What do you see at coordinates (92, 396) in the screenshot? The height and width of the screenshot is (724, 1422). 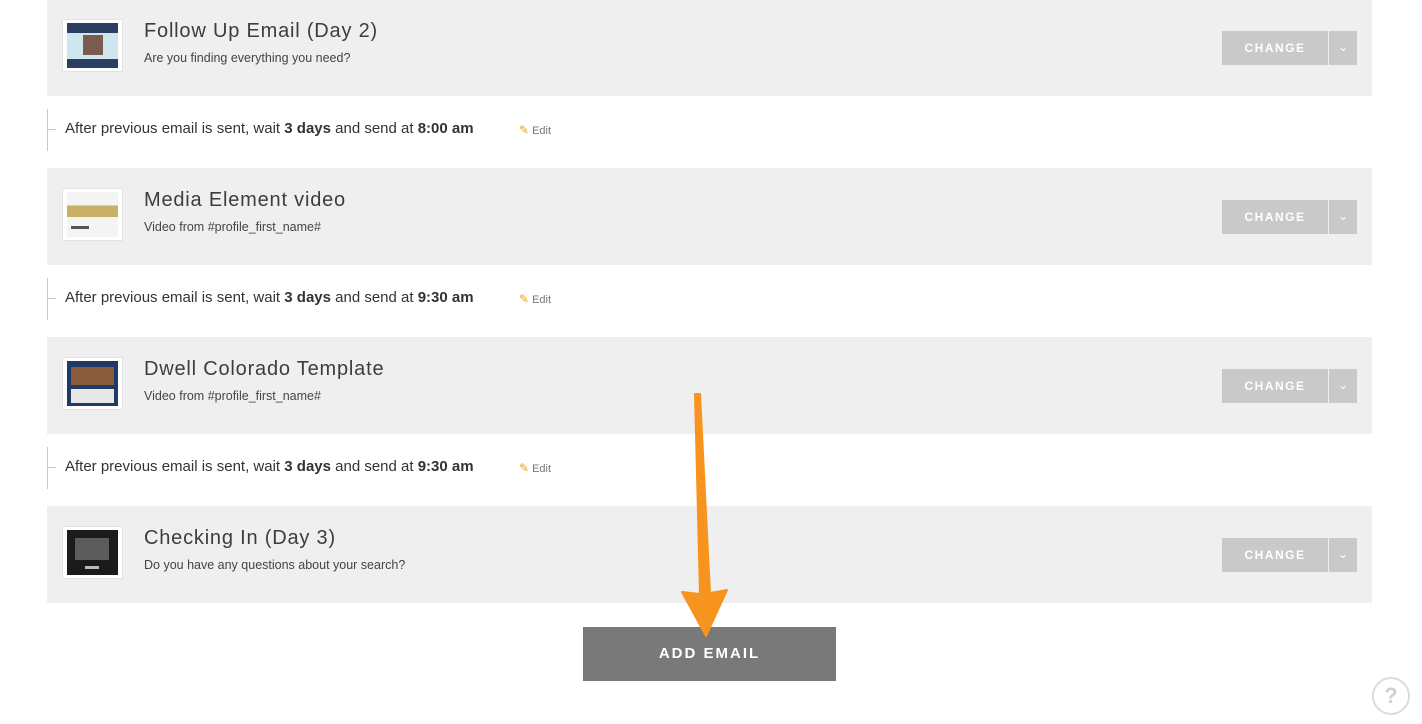 I see `thumbnail-body` at bounding box center [92, 396].